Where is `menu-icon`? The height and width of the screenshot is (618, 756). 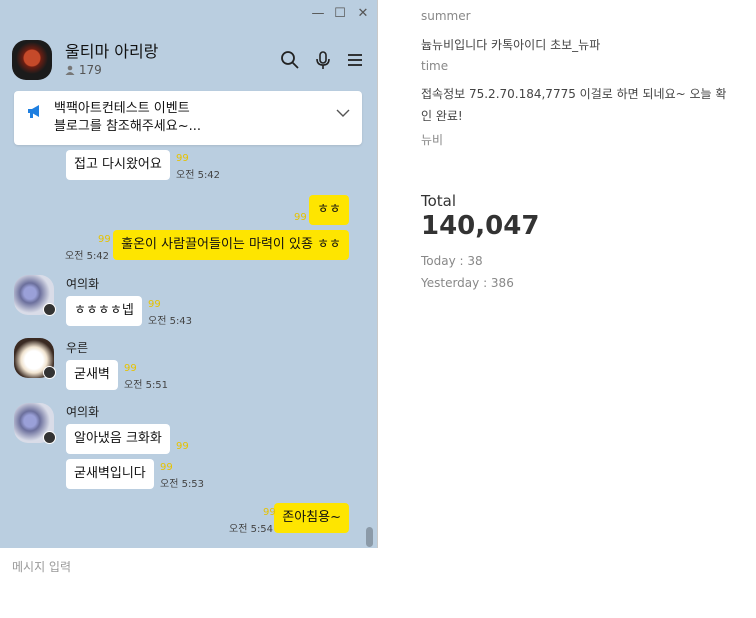
menu-icon is located at coordinates (355, 60).